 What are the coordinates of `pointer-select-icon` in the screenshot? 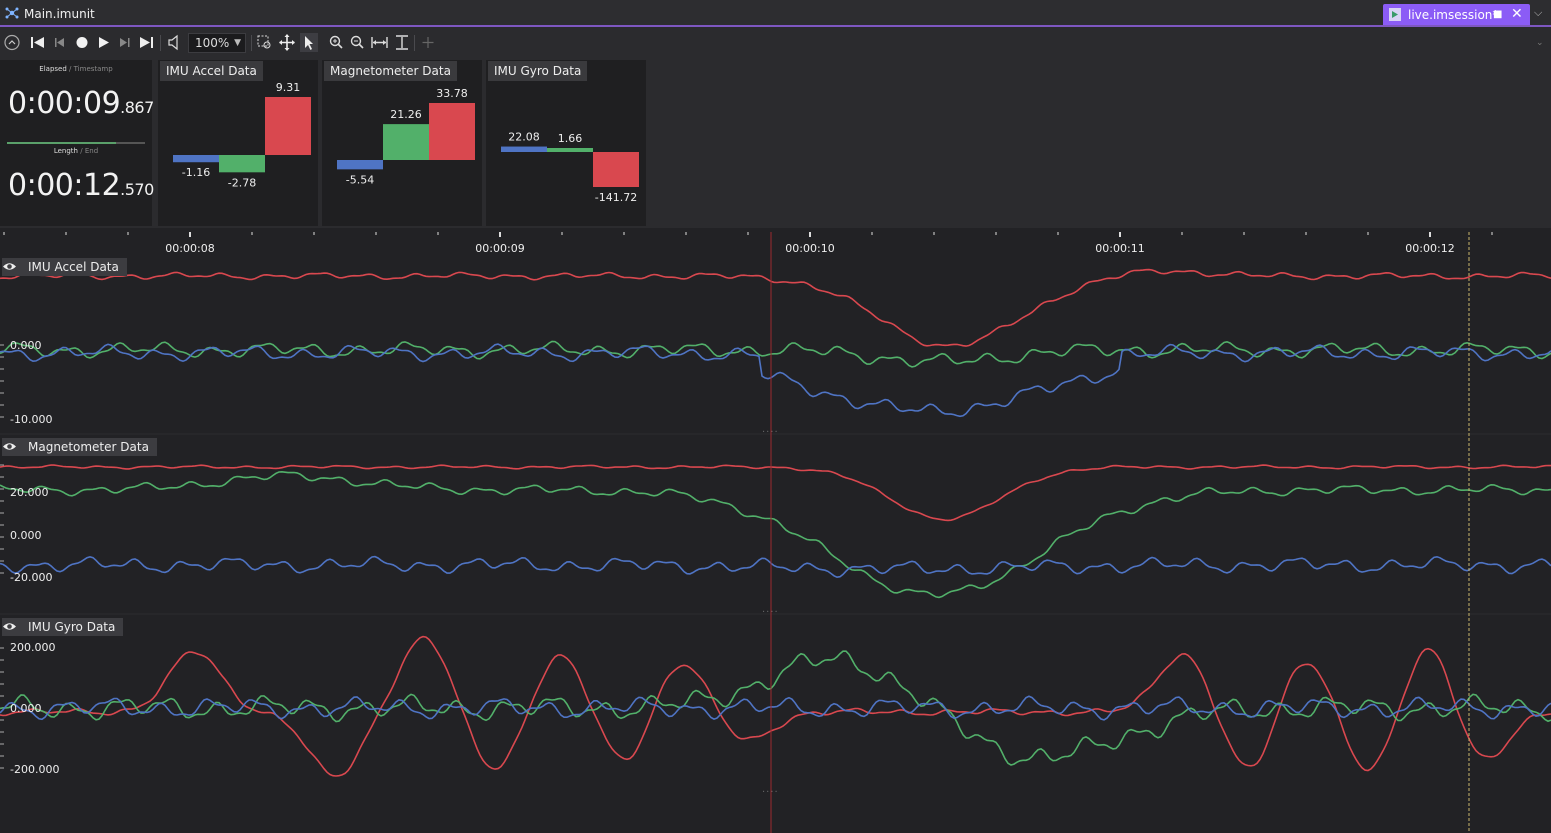 It's located at (309, 42).